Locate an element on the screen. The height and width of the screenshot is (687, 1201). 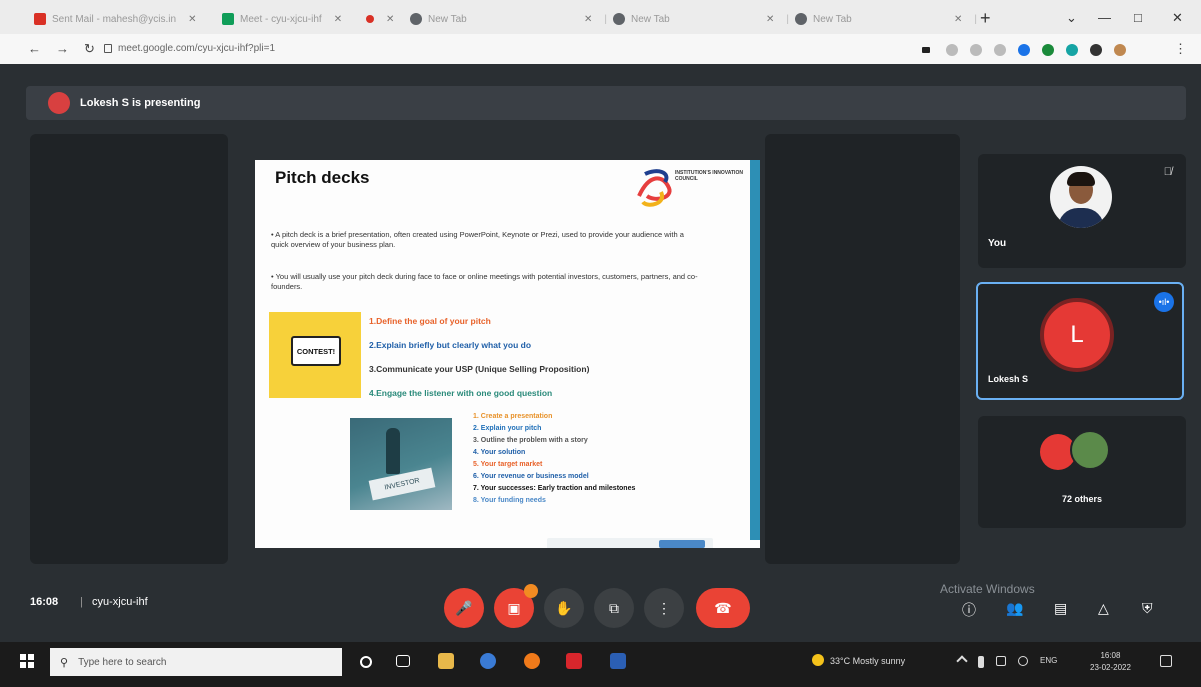
clock-date: 23-02-2022 is located at coordinates (1110, 667).